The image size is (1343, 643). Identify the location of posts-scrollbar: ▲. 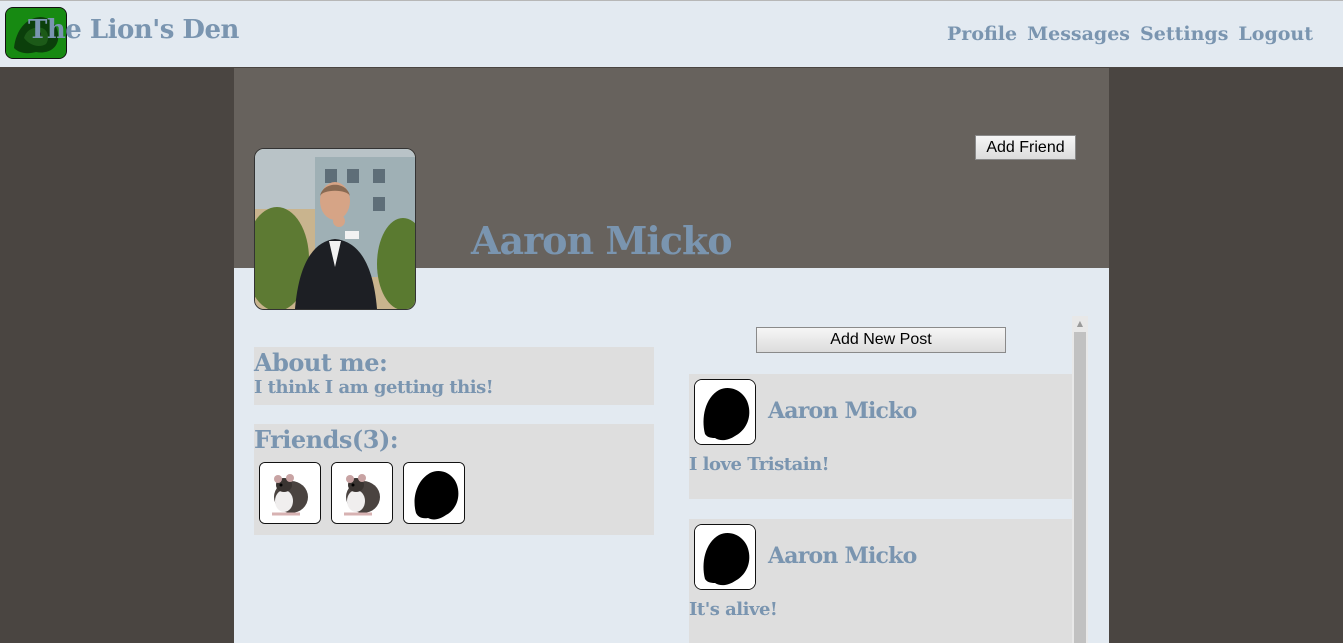
(1080, 479).